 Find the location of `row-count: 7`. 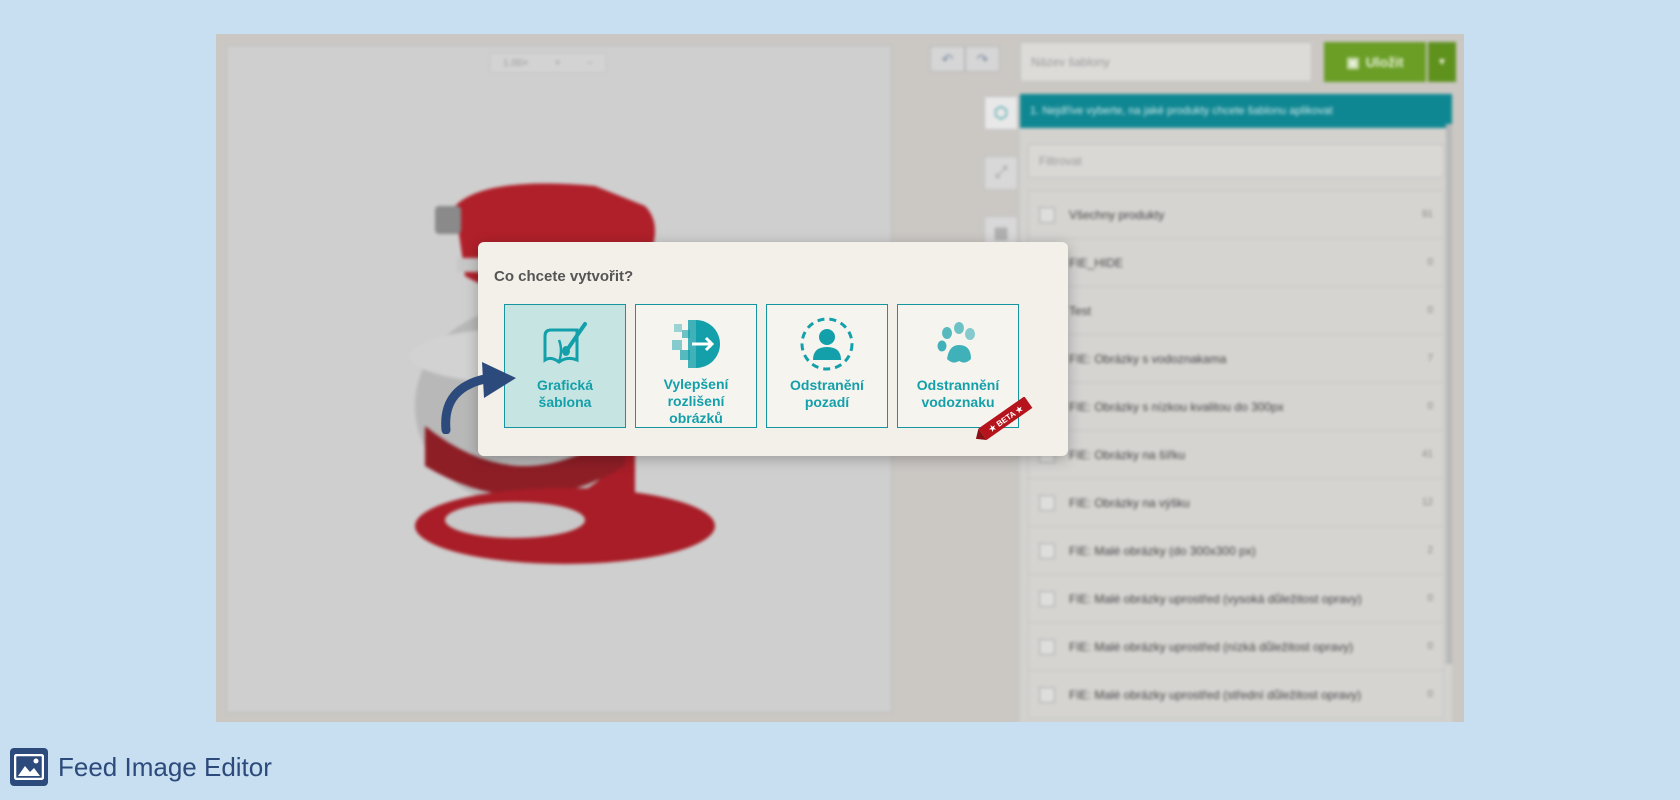

row-count: 7 is located at coordinates (1430, 358).